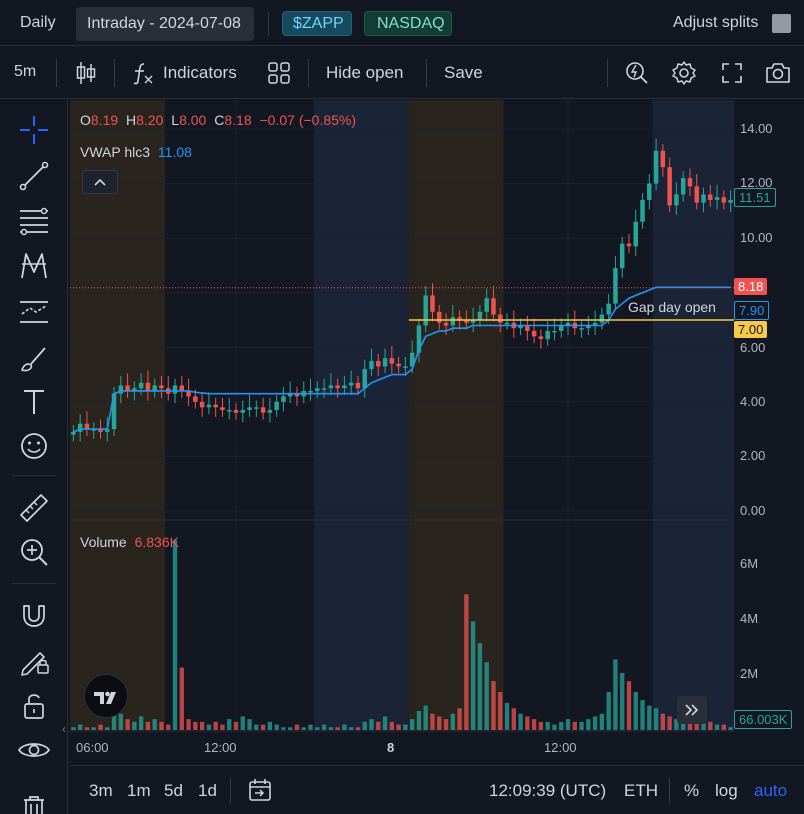  What do you see at coordinates (101, 791) in the screenshot?
I see `range-3m-button: 3m` at bounding box center [101, 791].